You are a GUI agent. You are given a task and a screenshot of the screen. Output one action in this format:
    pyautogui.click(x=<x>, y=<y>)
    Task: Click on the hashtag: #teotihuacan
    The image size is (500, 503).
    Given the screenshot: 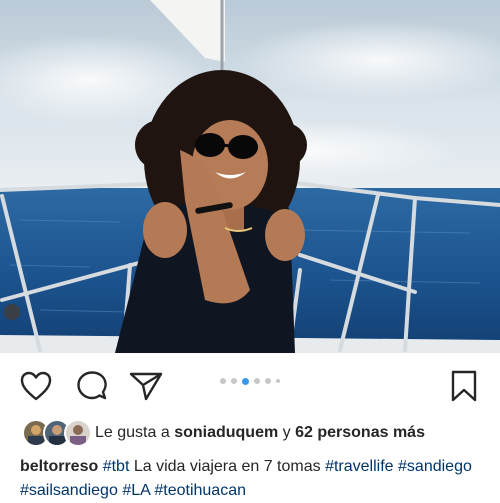 What is the action you would take?
    pyautogui.click(x=200, y=490)
    